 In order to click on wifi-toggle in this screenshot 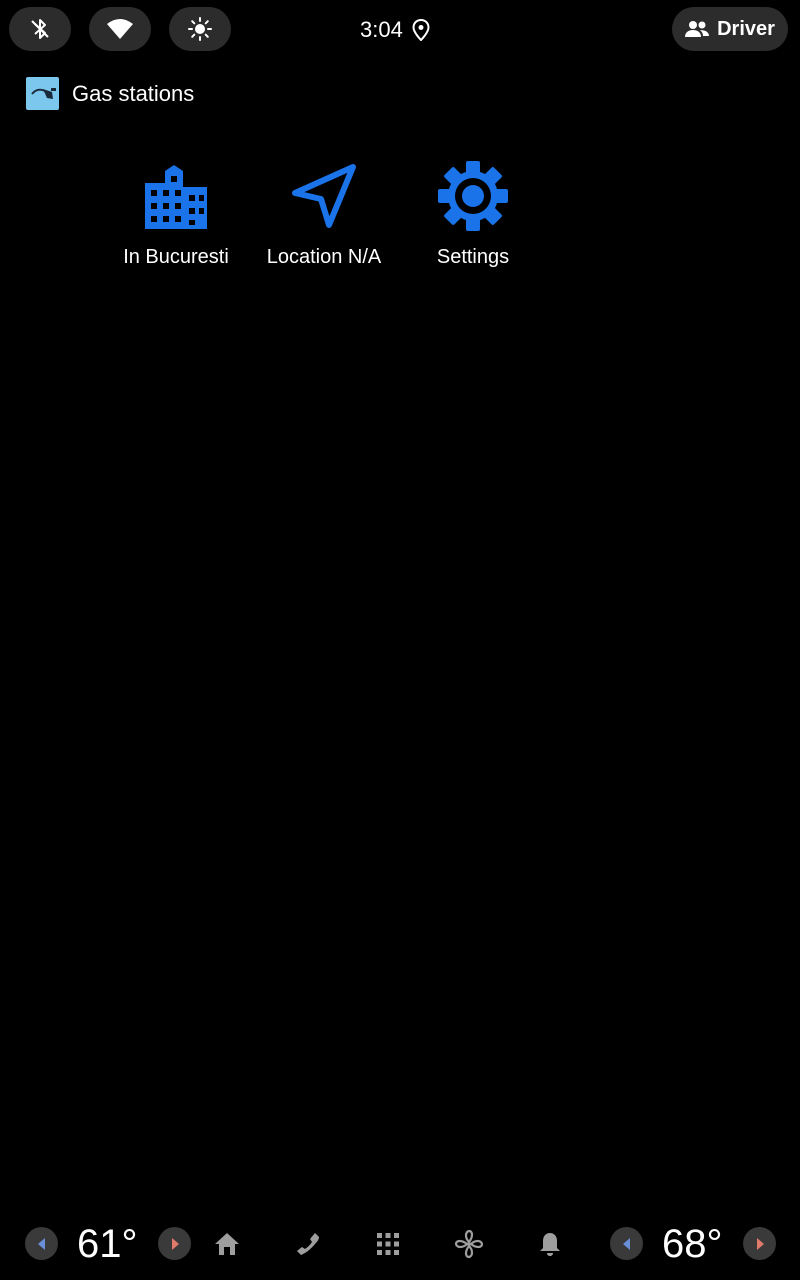, I will do `click(120, 29)`.